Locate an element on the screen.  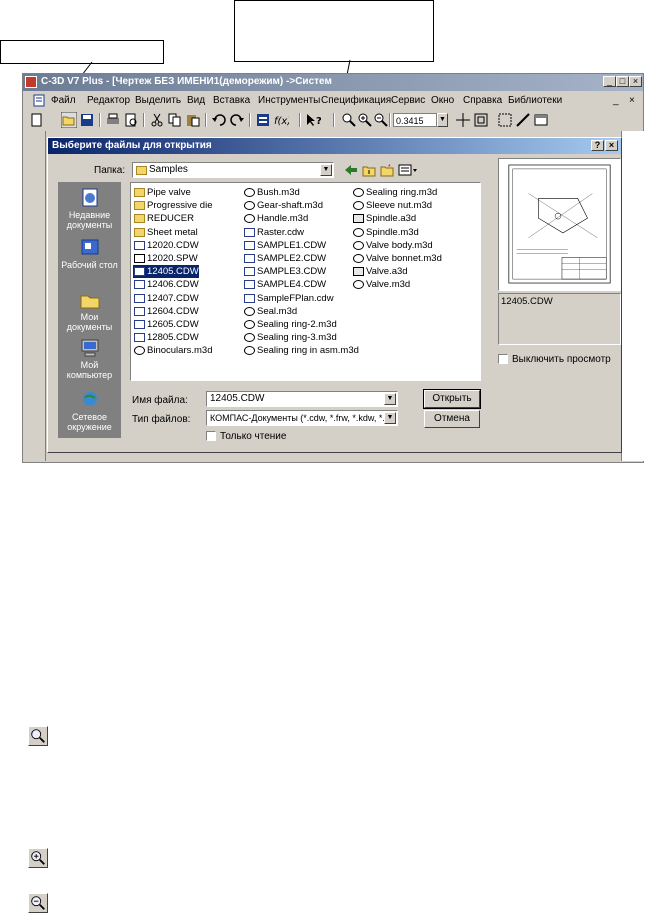
file-list-item: Spindle.m3d is located at coordinates (385, 232).